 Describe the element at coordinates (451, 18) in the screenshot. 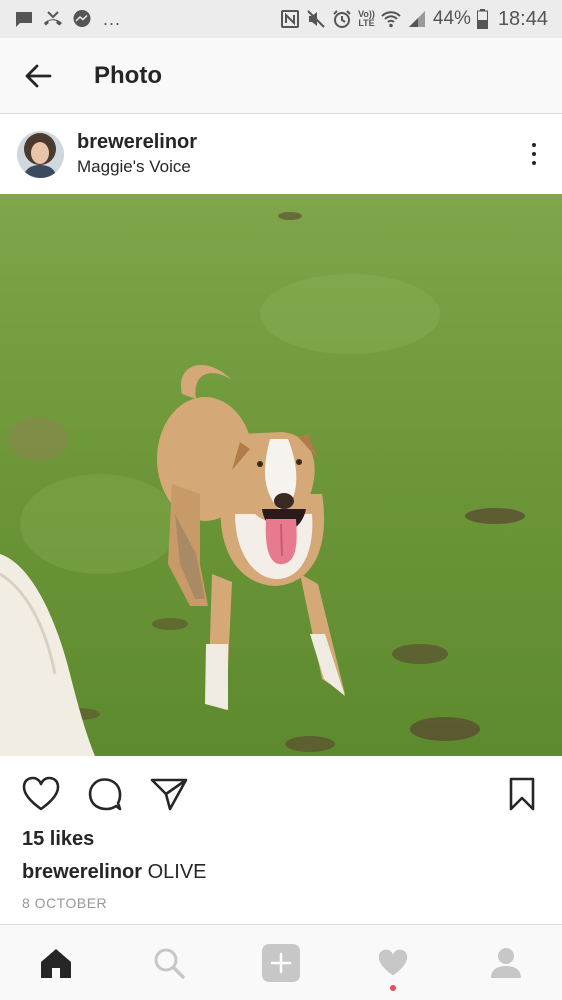

I see `battery-percent: 44%` at that location.